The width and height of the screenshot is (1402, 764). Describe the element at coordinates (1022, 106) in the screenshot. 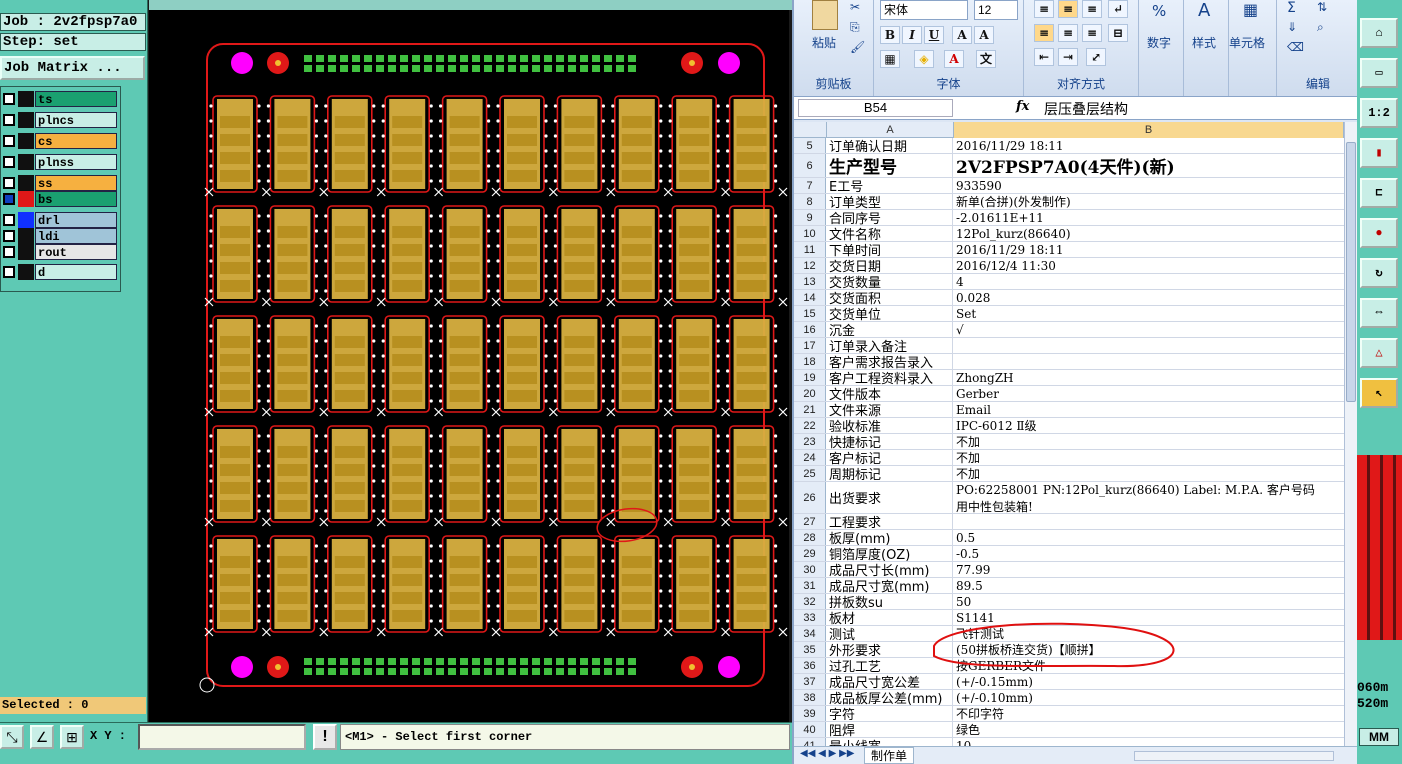

I see `fx-icon: fx` at that location.